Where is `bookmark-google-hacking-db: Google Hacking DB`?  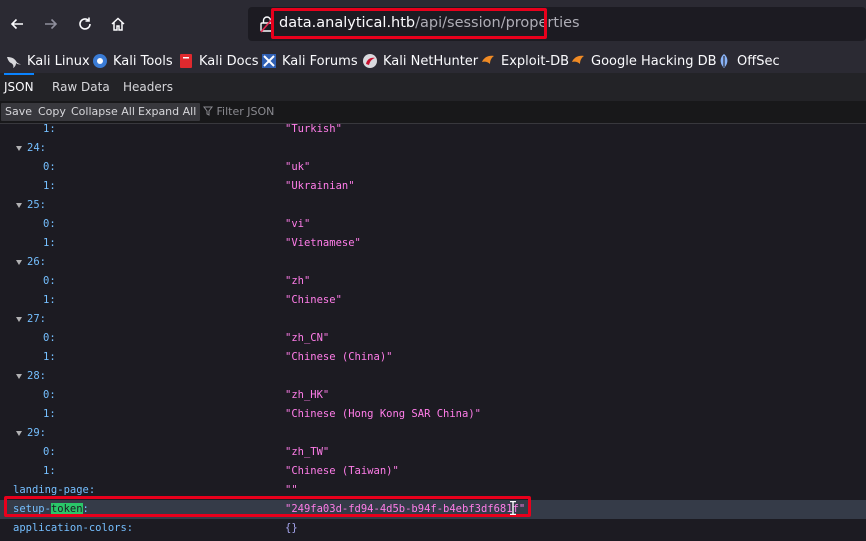
bookmark-google-hacking-db: Google Hacking DB is located at coordinates (643, 61).